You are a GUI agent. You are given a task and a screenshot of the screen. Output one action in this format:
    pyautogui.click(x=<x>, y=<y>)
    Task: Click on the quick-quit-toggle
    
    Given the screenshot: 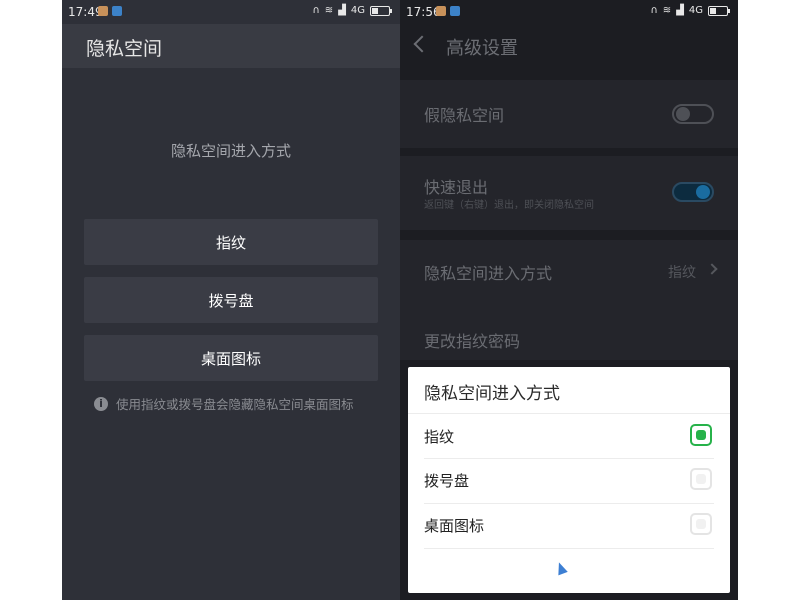 What is the action you would take?
    pyautogui.click(x=693, y=192)
    